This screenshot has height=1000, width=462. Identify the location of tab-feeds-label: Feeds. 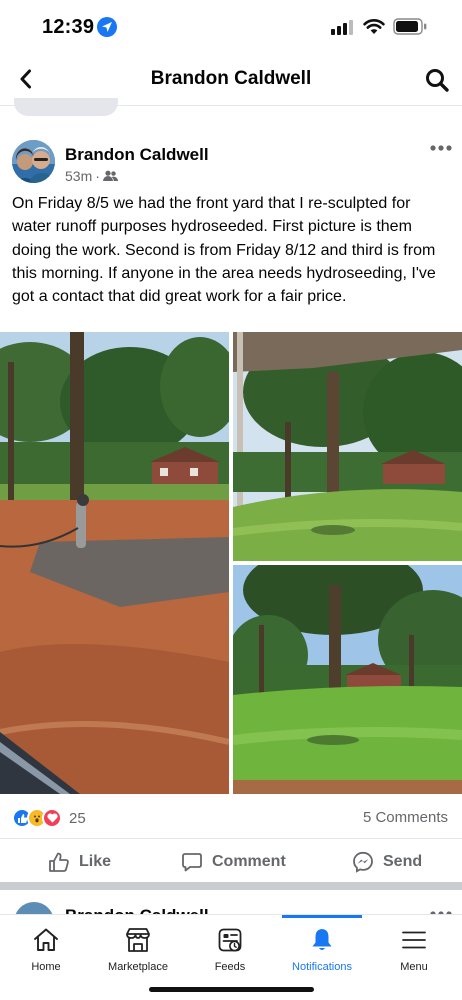
(230, 967).